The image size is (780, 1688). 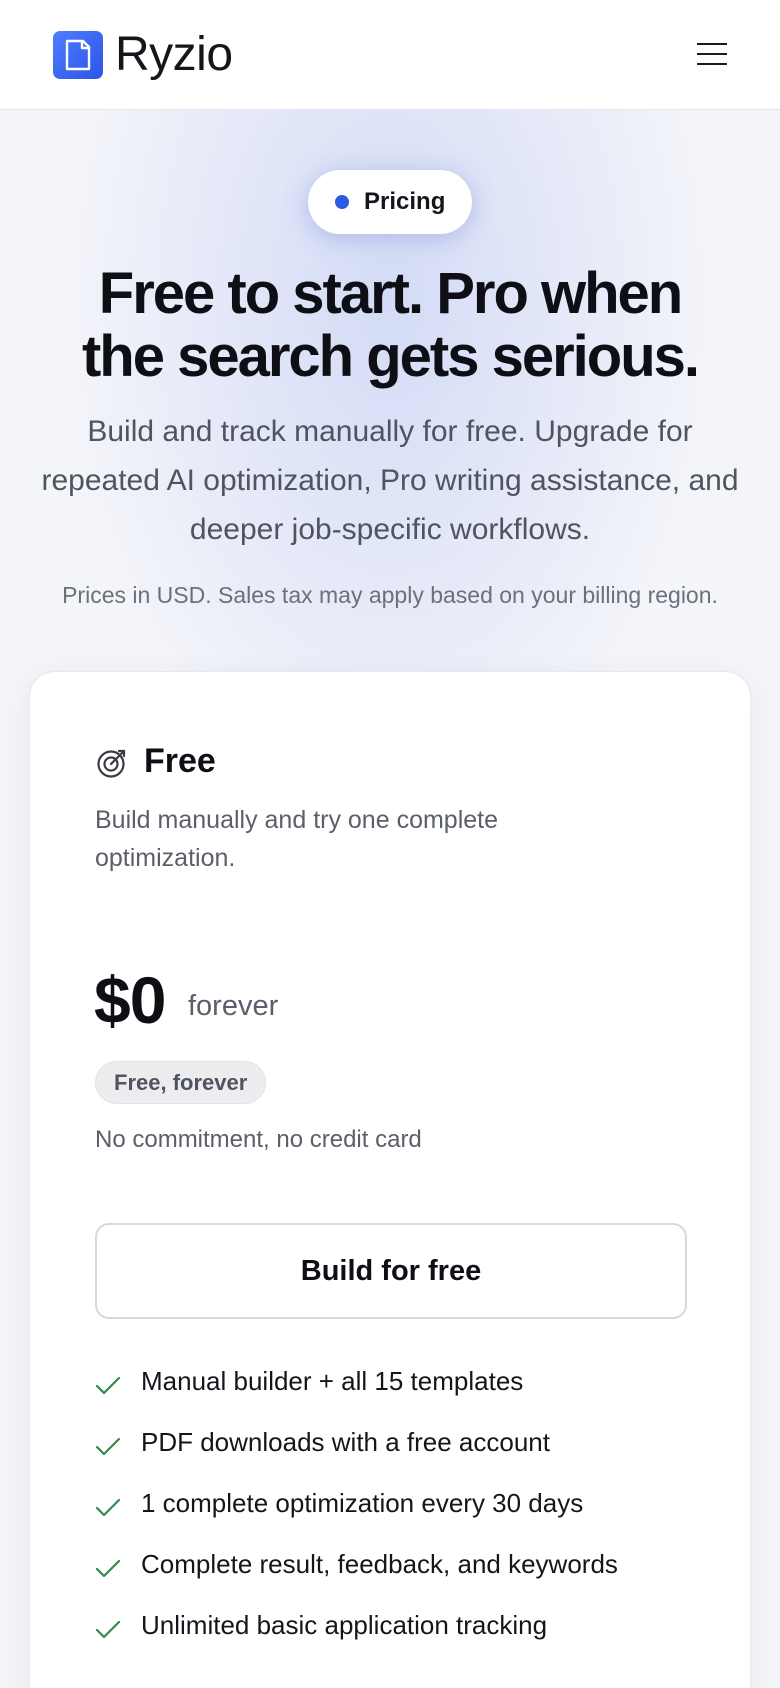 I want to click on feature-item: Unlimited basic application tracking, so click(x=405, y=1634).